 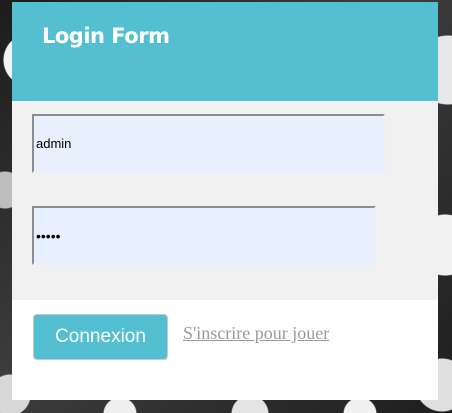 I want to click on register-link: S'inscrire pour jouer, so click(x=256, y=333).